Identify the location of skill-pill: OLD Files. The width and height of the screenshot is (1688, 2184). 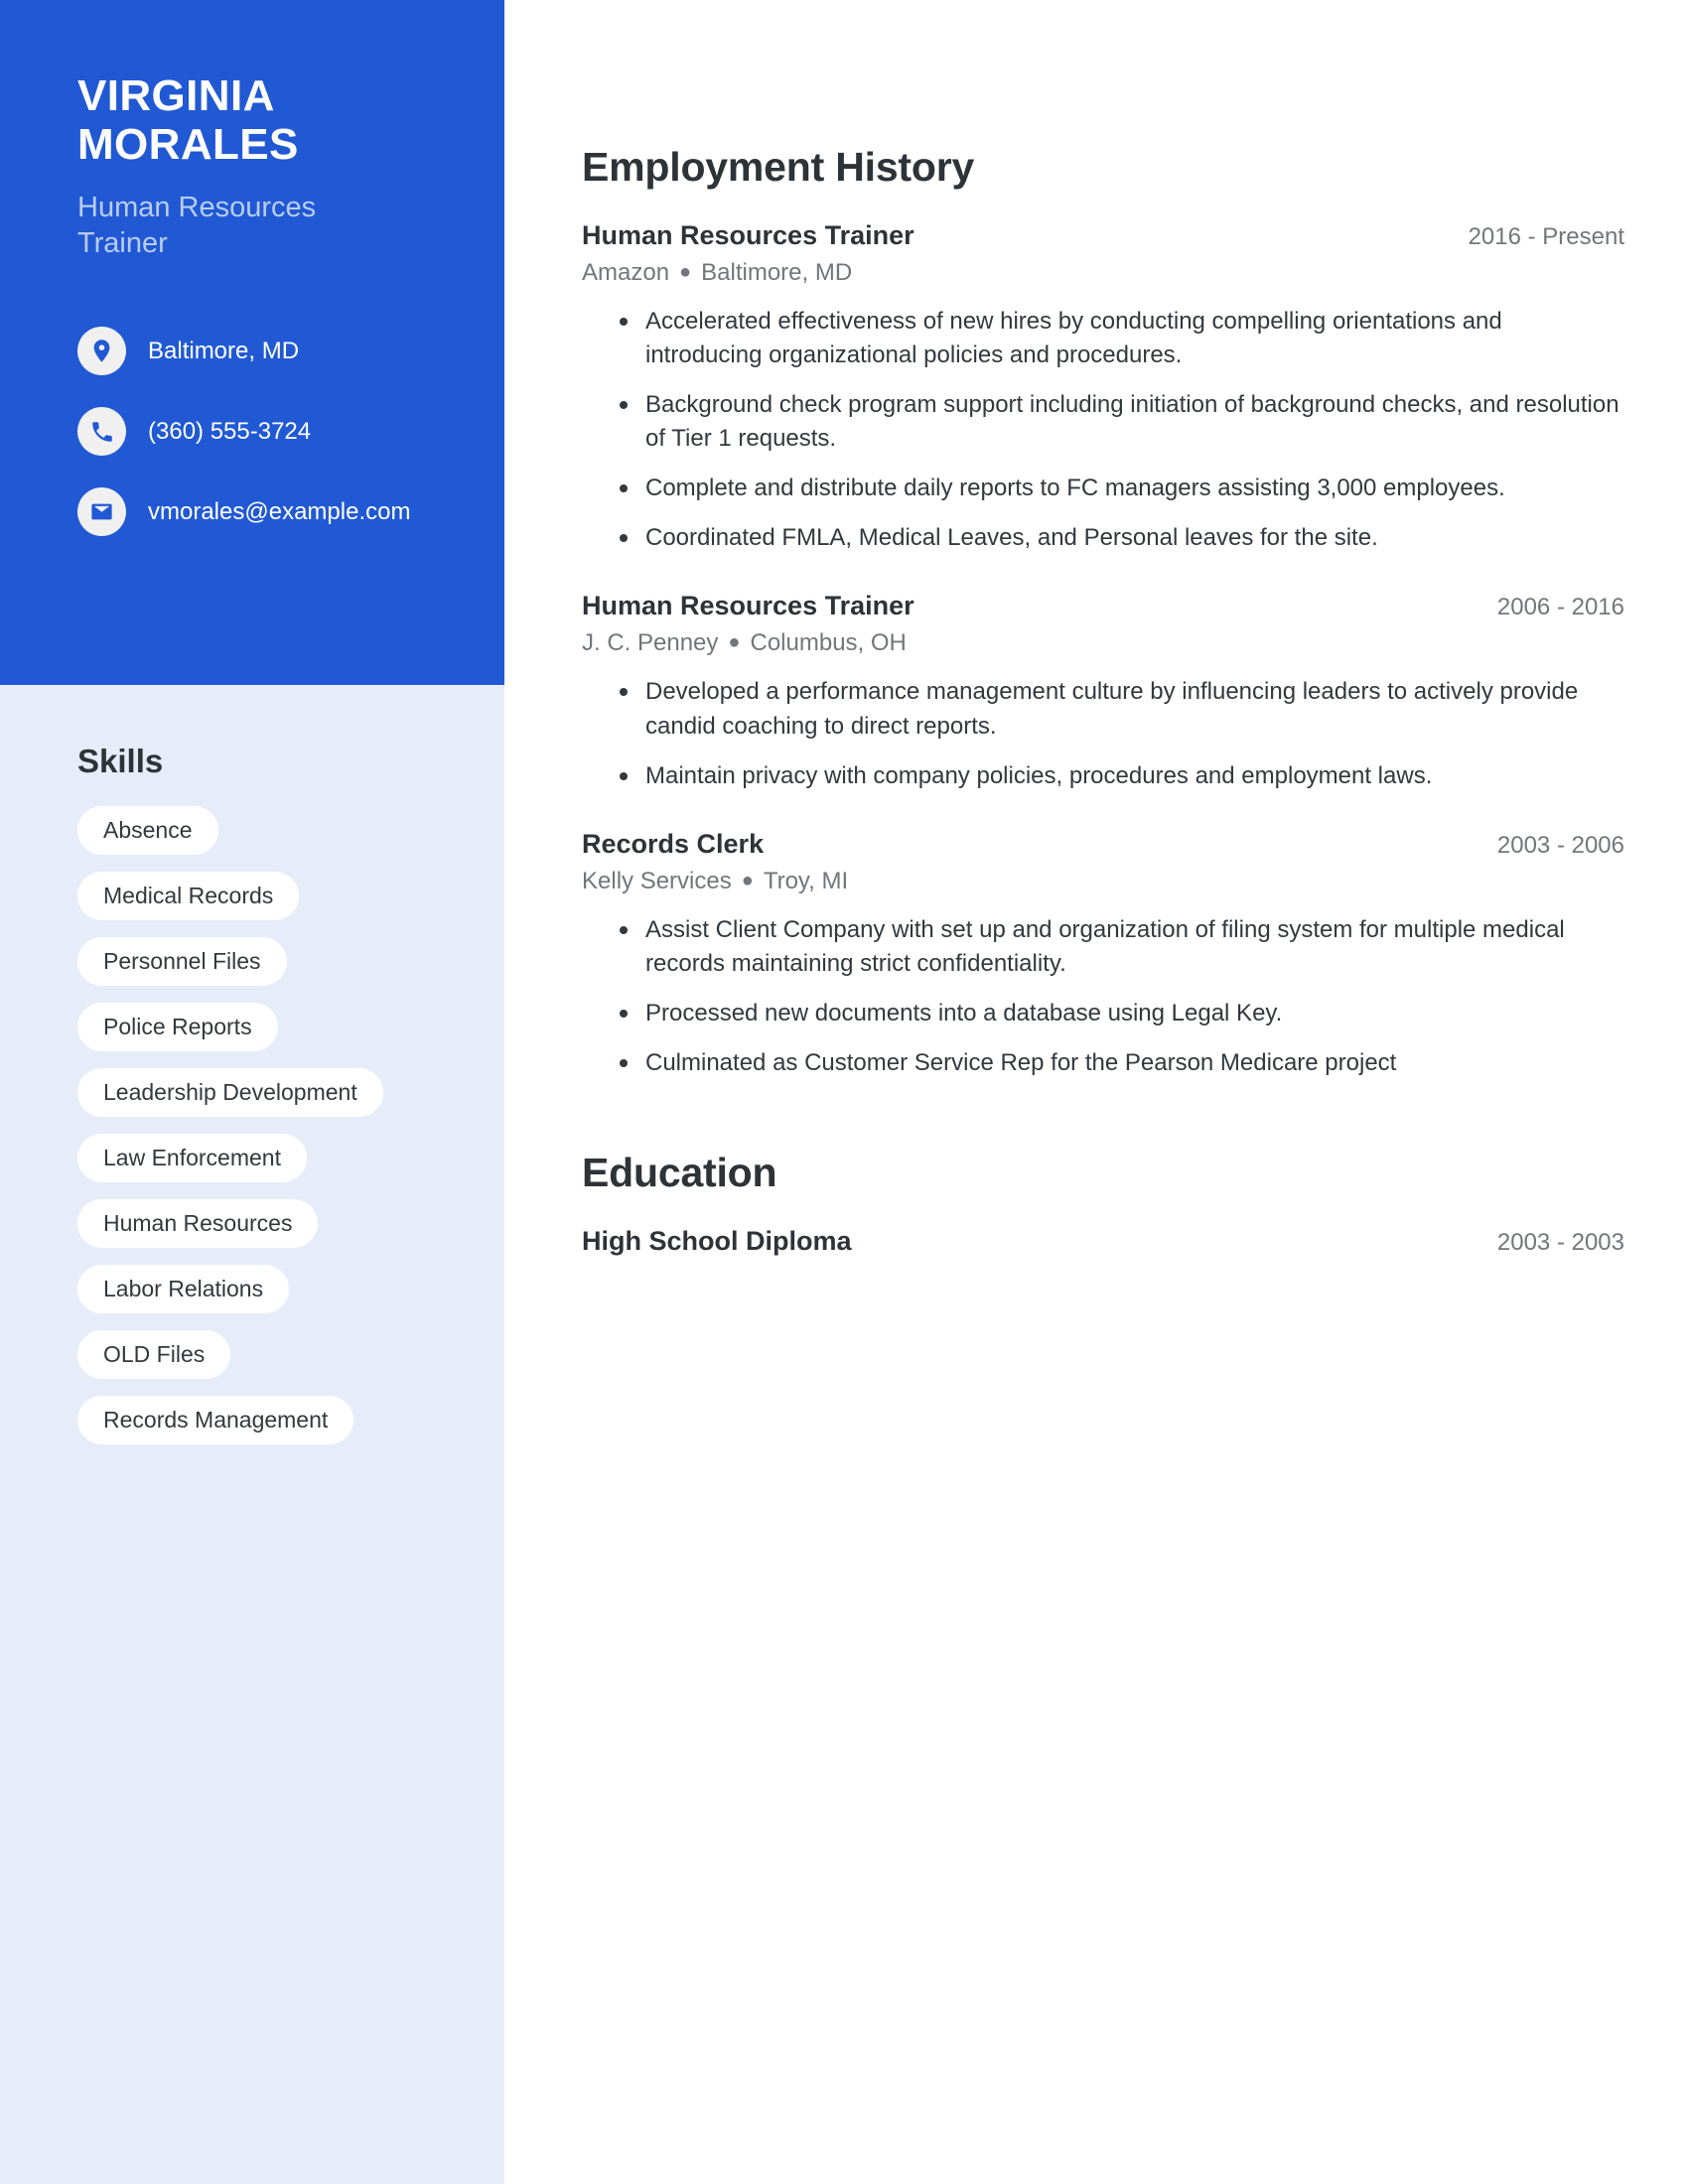
(154, 1354).